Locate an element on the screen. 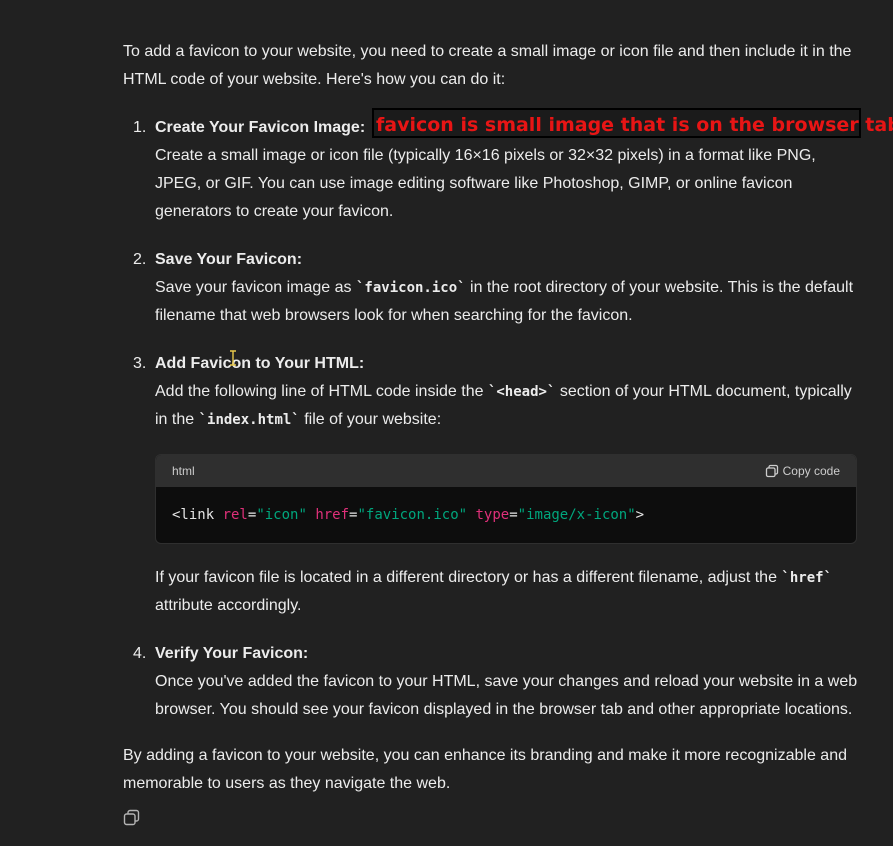 This screenshot has height=846, width=893. step-number: 4. is located at coordinates (140, 653).